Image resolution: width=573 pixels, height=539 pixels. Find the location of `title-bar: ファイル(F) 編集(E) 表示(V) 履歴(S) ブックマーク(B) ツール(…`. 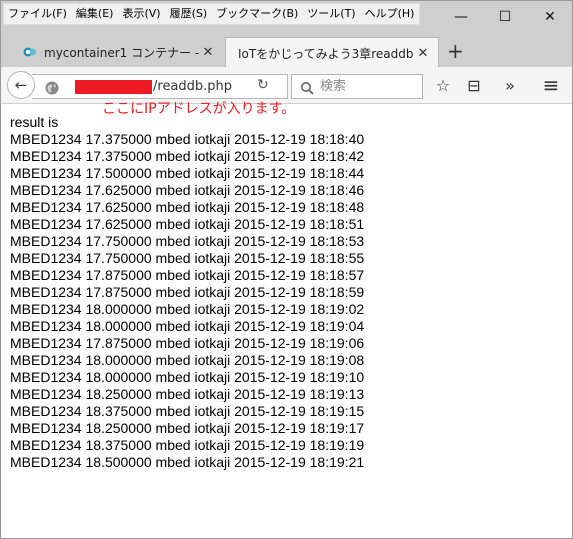

title-bar: ファイル(F) 編集(E) 表示(V) 履歴(S) ブックマーク(B) ツール(… is located at coordinates (286, 17).